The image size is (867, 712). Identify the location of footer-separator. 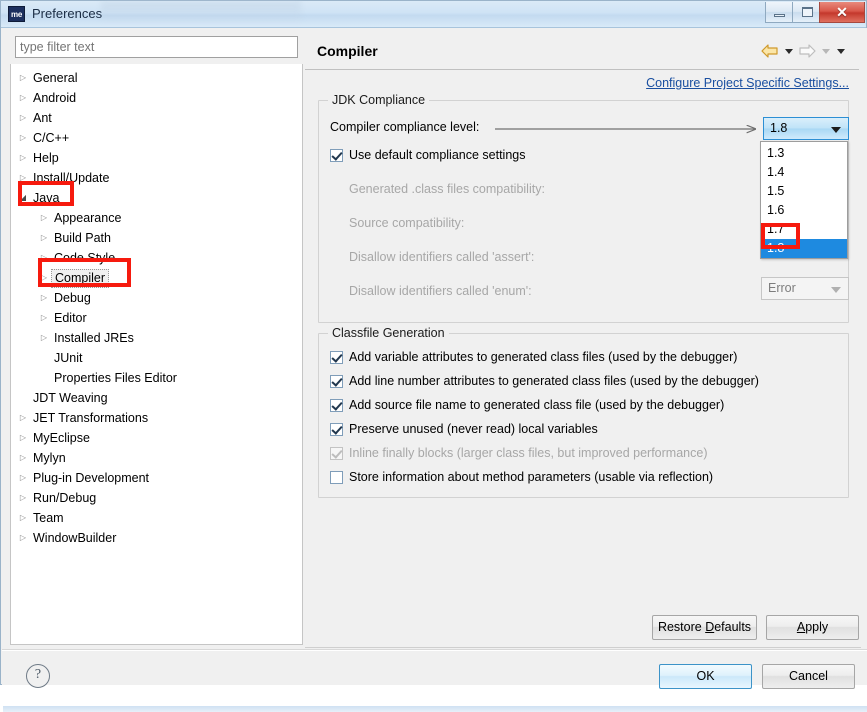
(434, 650).